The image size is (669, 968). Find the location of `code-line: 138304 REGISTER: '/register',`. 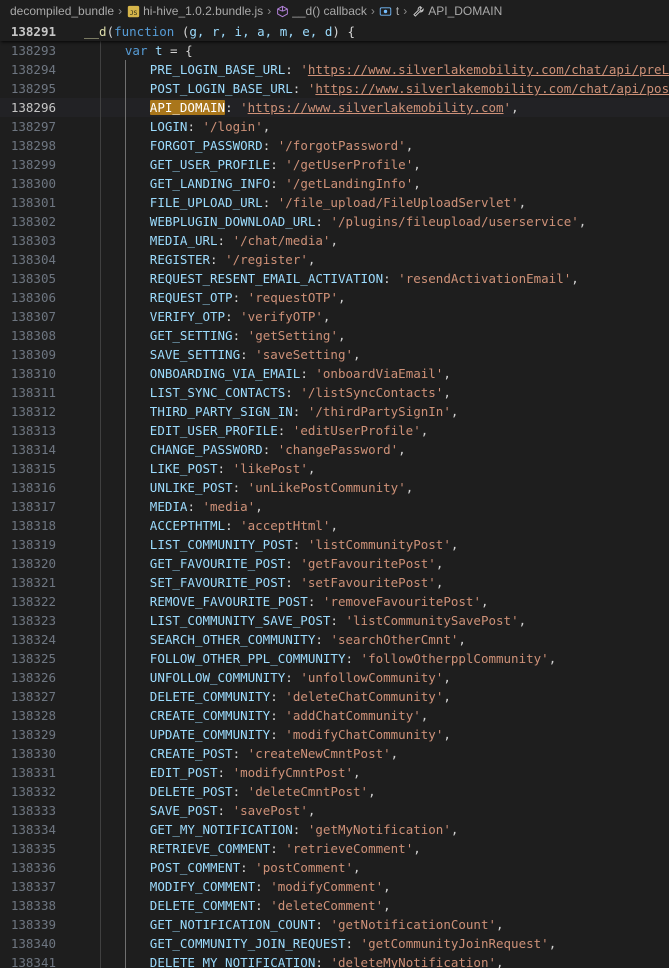

code-line: 138304 REGISTER: '/register', is located at coordinates (334, 259).